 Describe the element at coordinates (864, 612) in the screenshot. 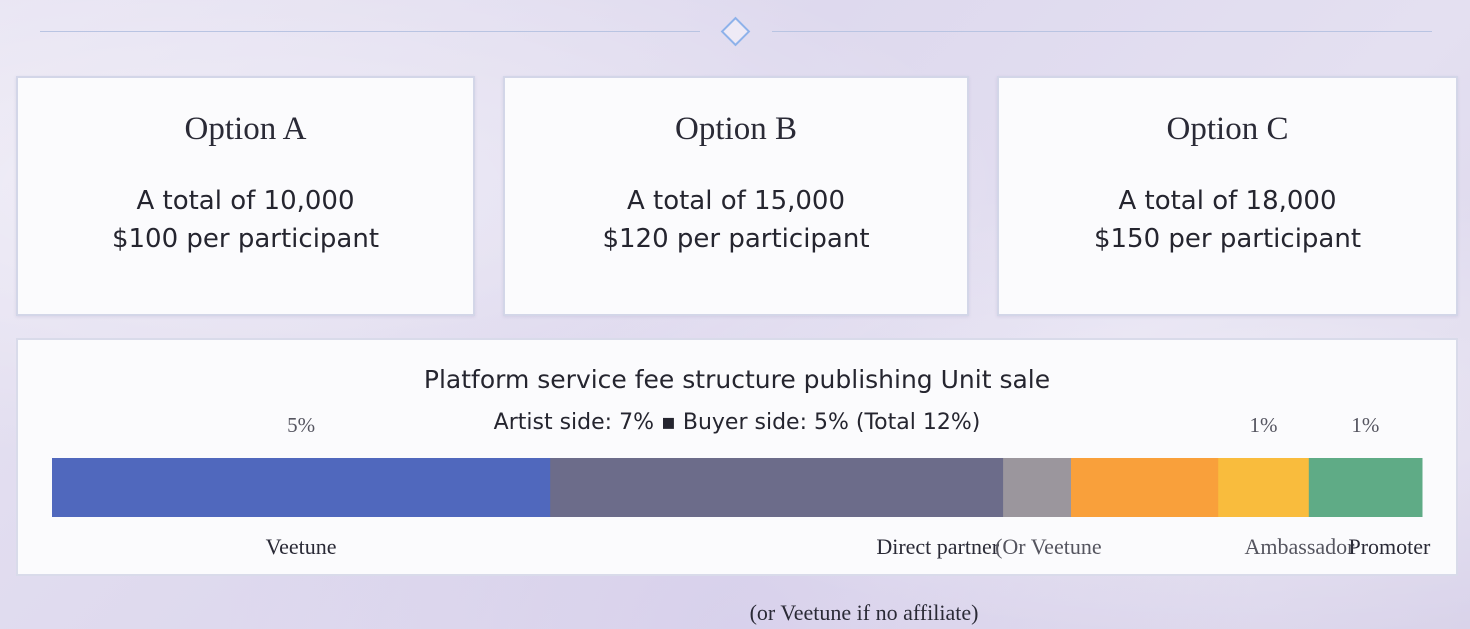

I see `affiliate-footnote: (or Veetune if no affiliate)` at that location.